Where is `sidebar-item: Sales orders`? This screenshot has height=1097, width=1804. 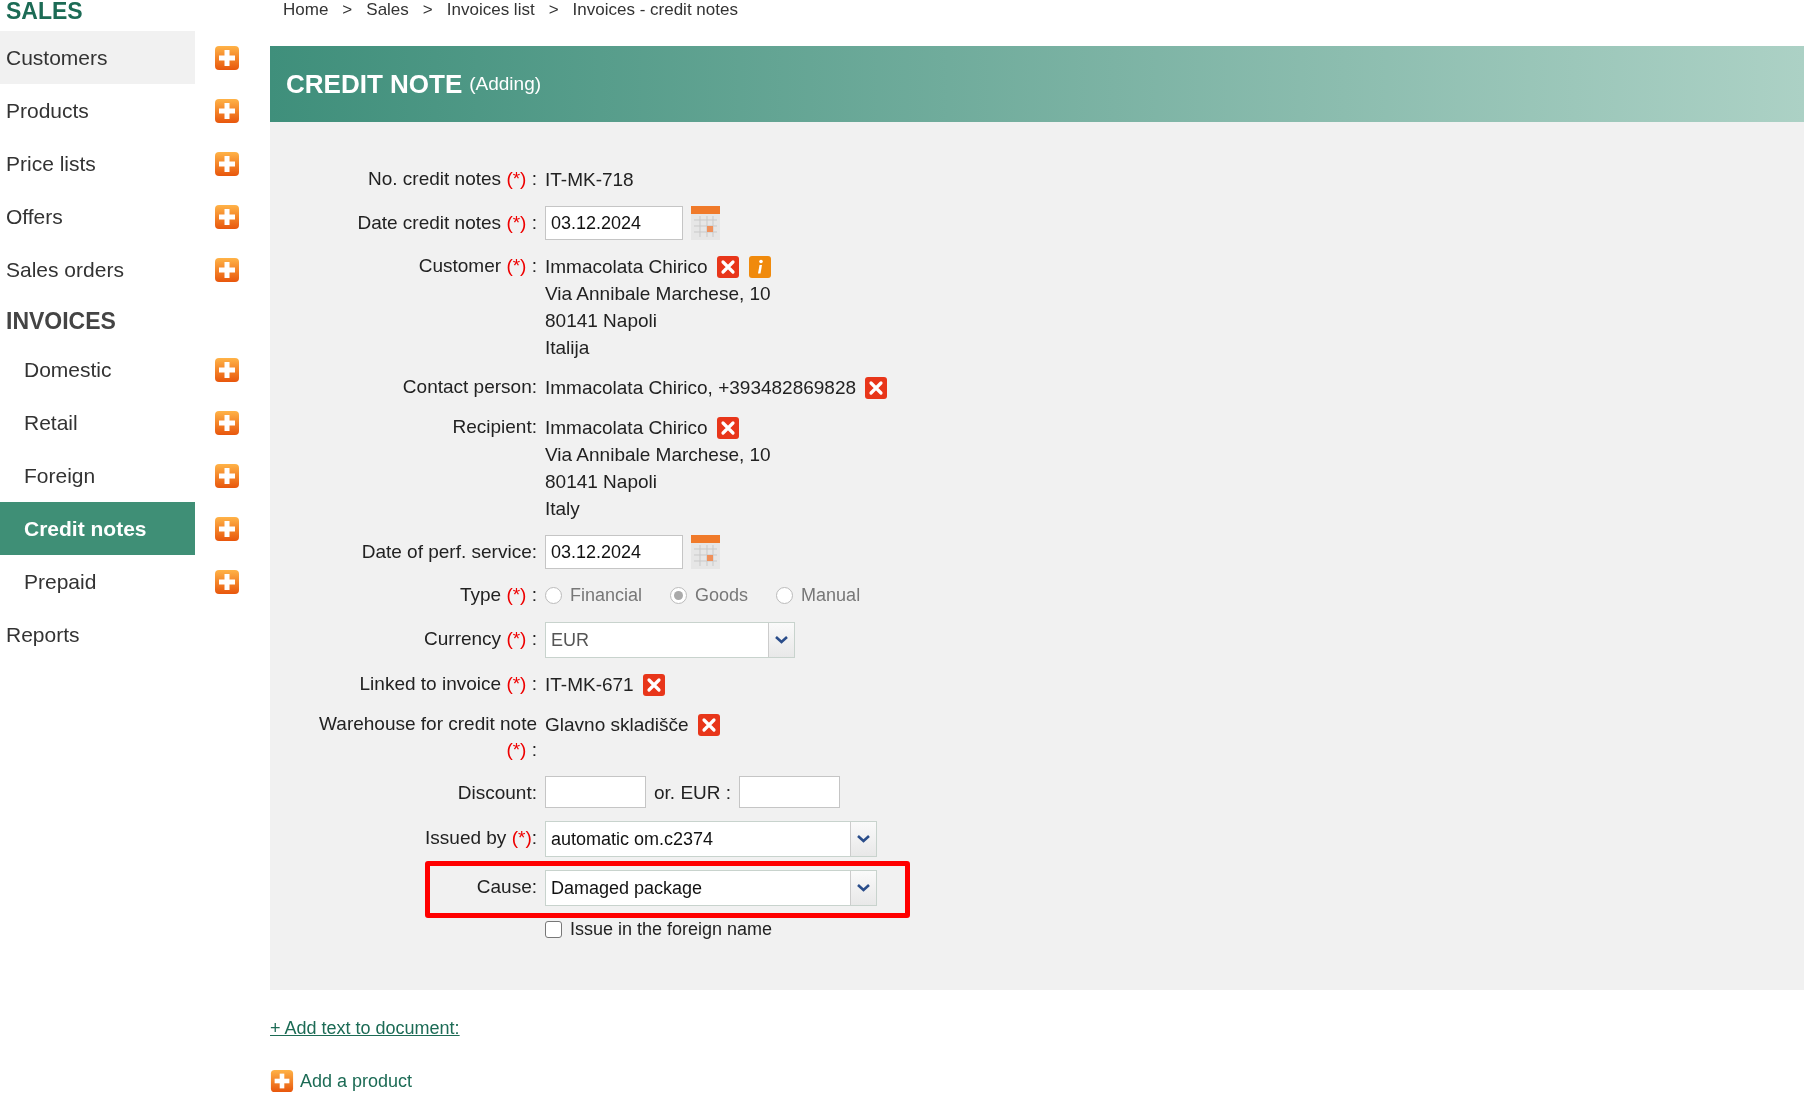 sidebar-item: Sales orders is located at coordinates (97, 269).